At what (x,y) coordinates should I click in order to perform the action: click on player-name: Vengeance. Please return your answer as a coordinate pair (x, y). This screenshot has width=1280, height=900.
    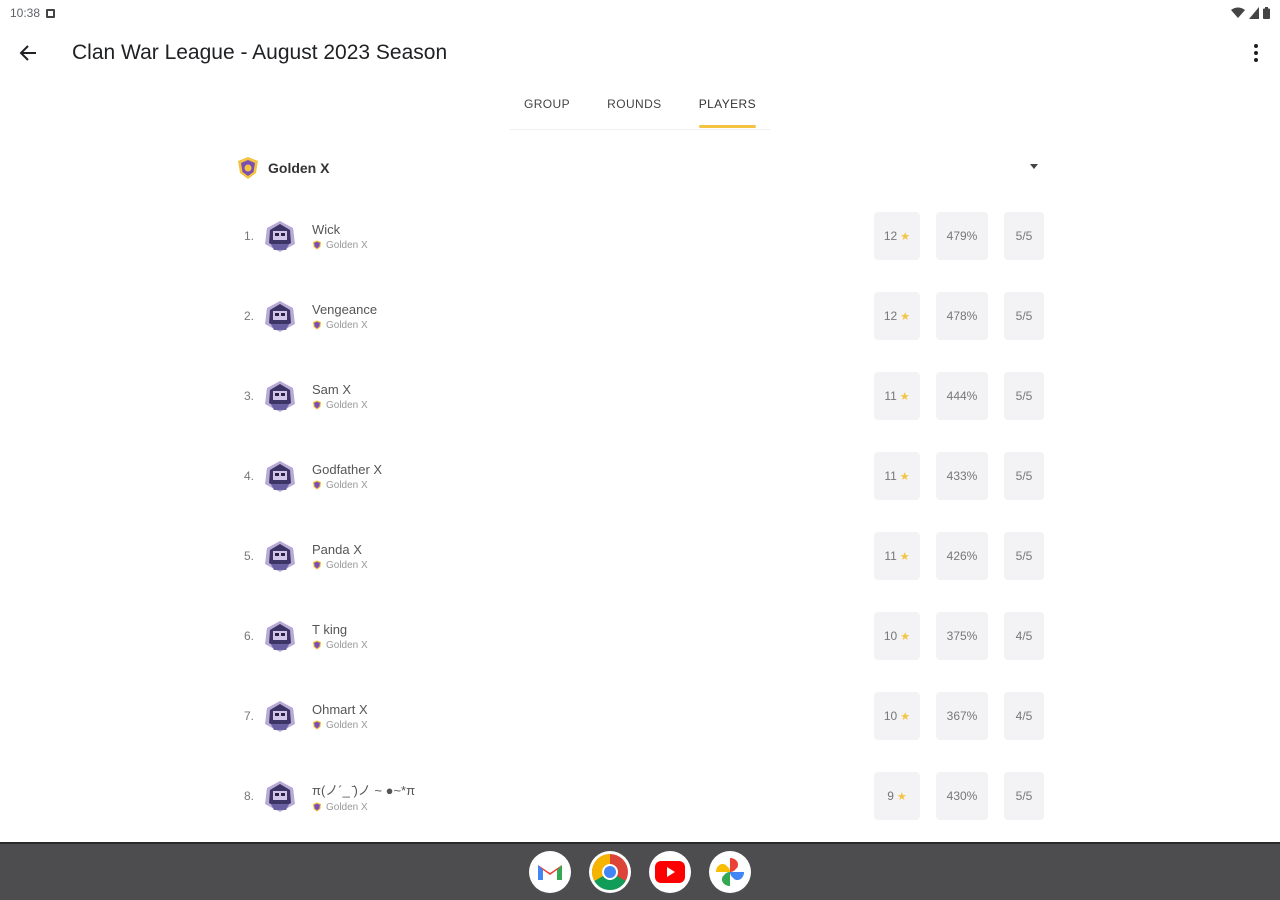
    Looking at the image, I should click on (345, 309).